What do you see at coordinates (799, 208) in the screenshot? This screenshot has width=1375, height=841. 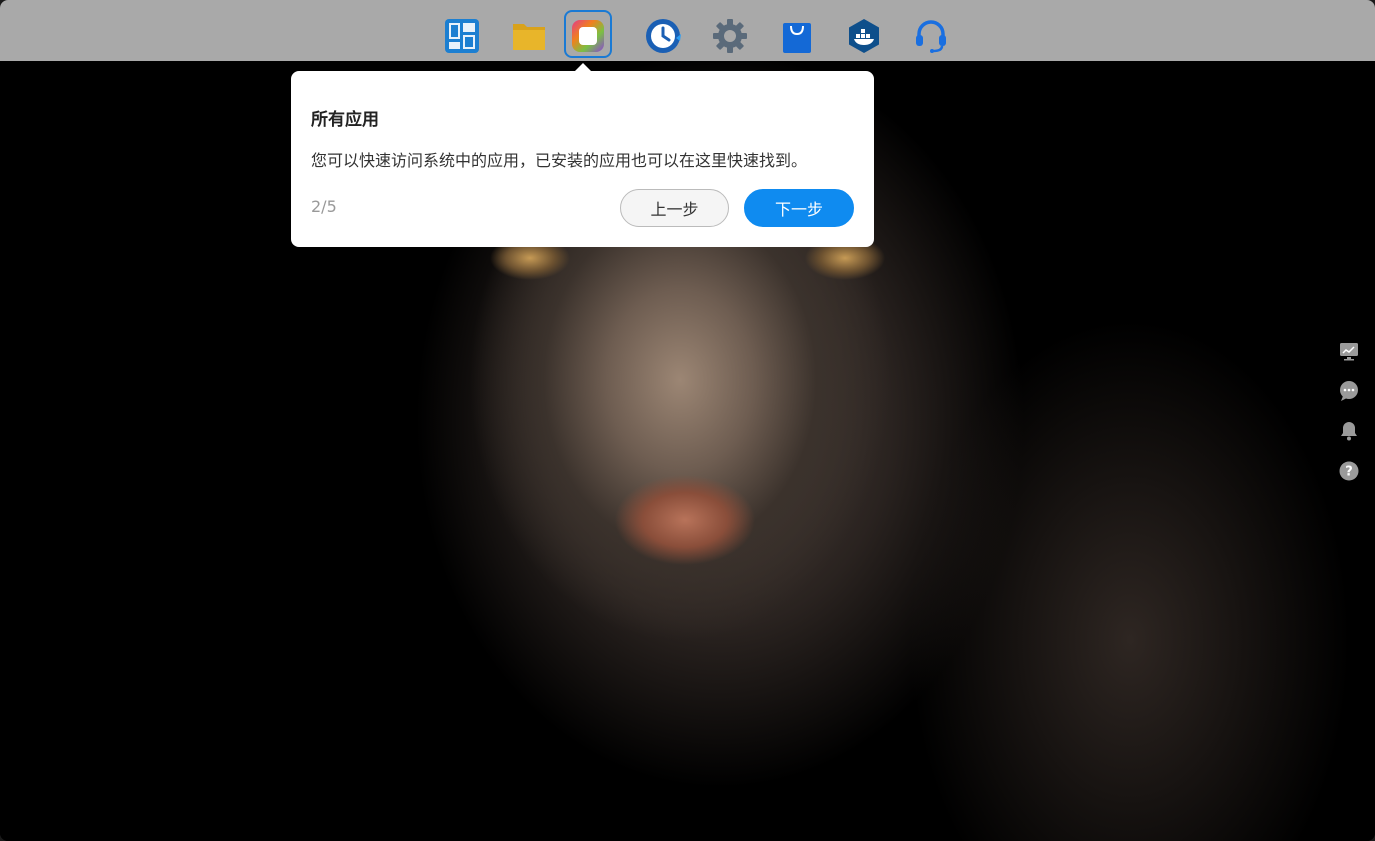 I see `next-step-button: 下一步` at bounding box center [799, 208].